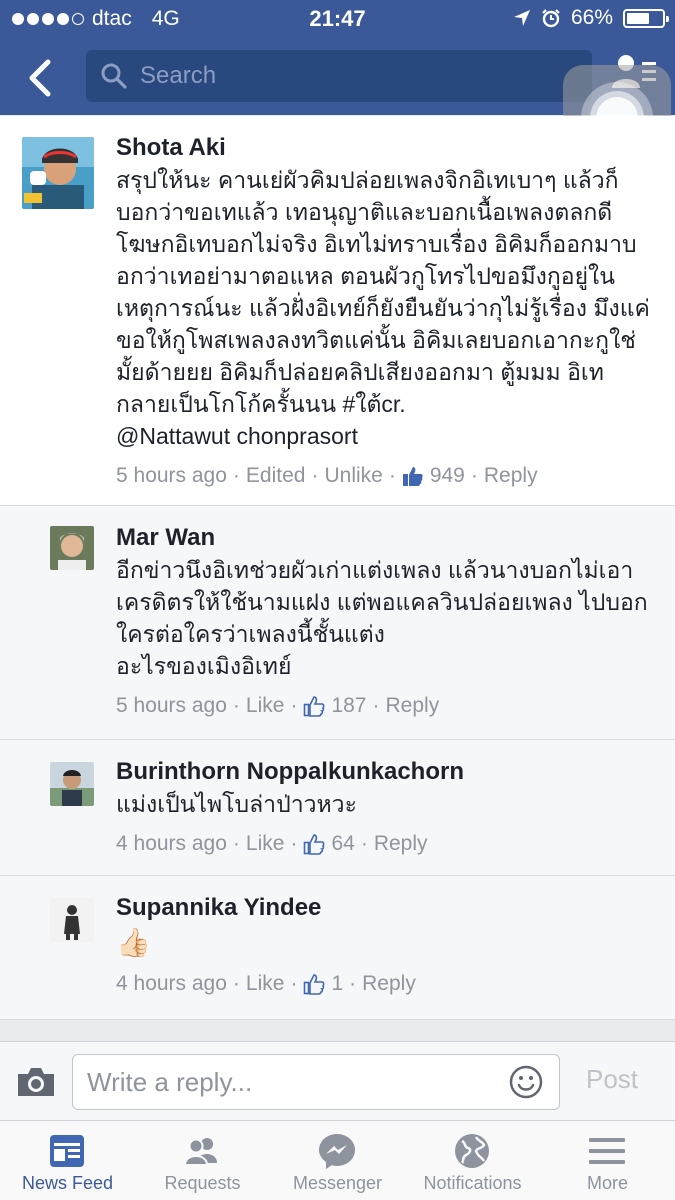 The height and width of the screenshot is (1200, 675). I want to click on like-count: 64, so click(342, 844).